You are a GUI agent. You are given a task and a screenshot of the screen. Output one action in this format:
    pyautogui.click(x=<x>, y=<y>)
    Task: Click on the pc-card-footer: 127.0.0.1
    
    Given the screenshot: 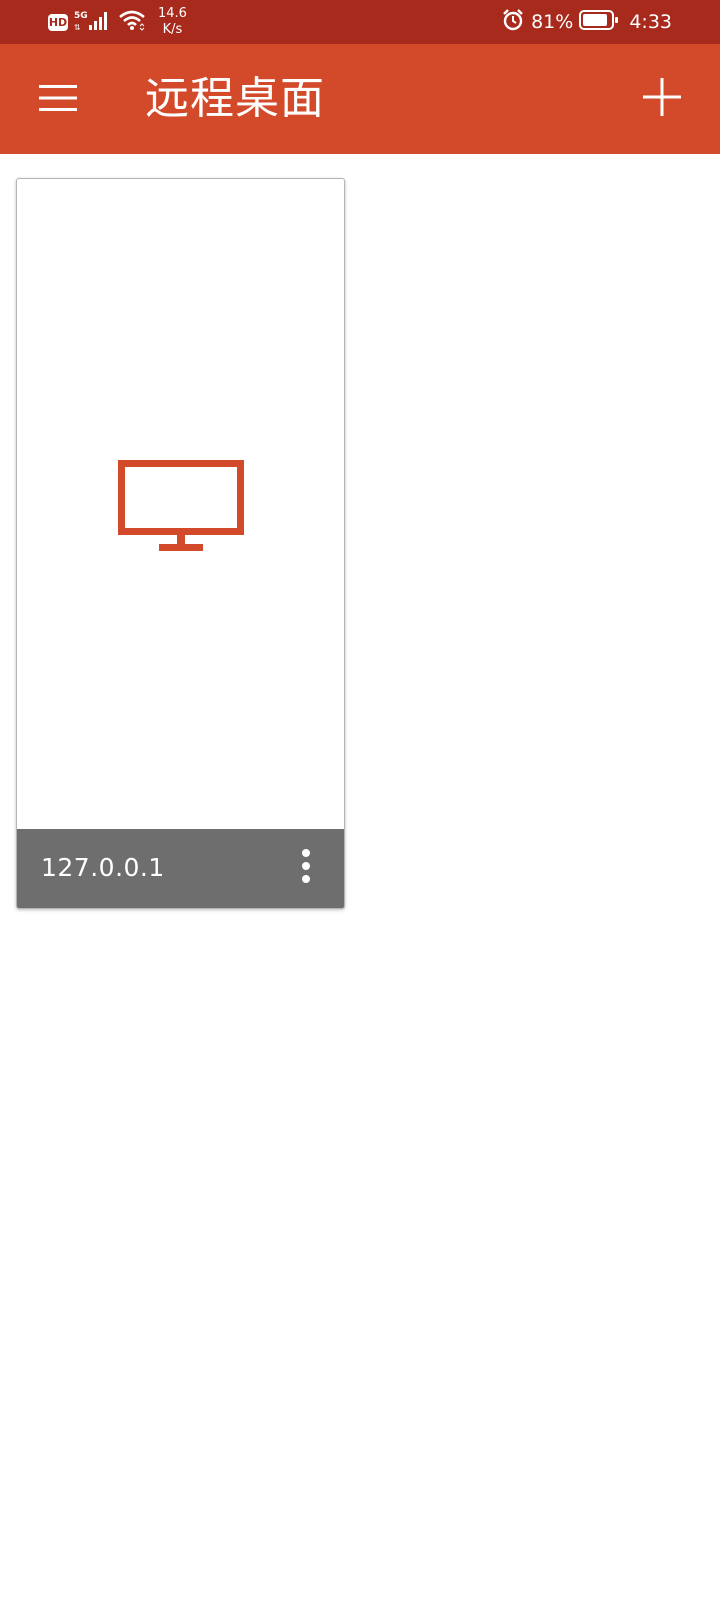 What is the action you would take?
    pyautogui.click(x=180, y=868)
    